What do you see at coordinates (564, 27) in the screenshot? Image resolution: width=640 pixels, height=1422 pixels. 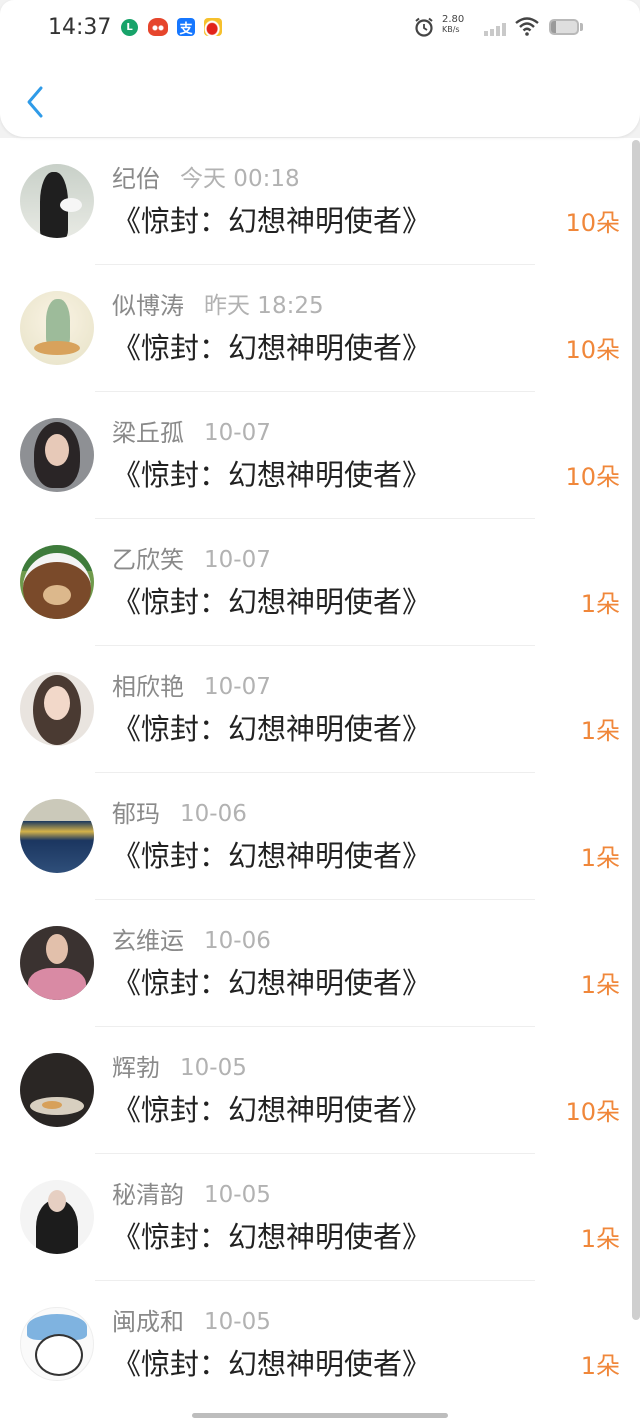 I see `battery-icon` at bounding box center [564, 27].